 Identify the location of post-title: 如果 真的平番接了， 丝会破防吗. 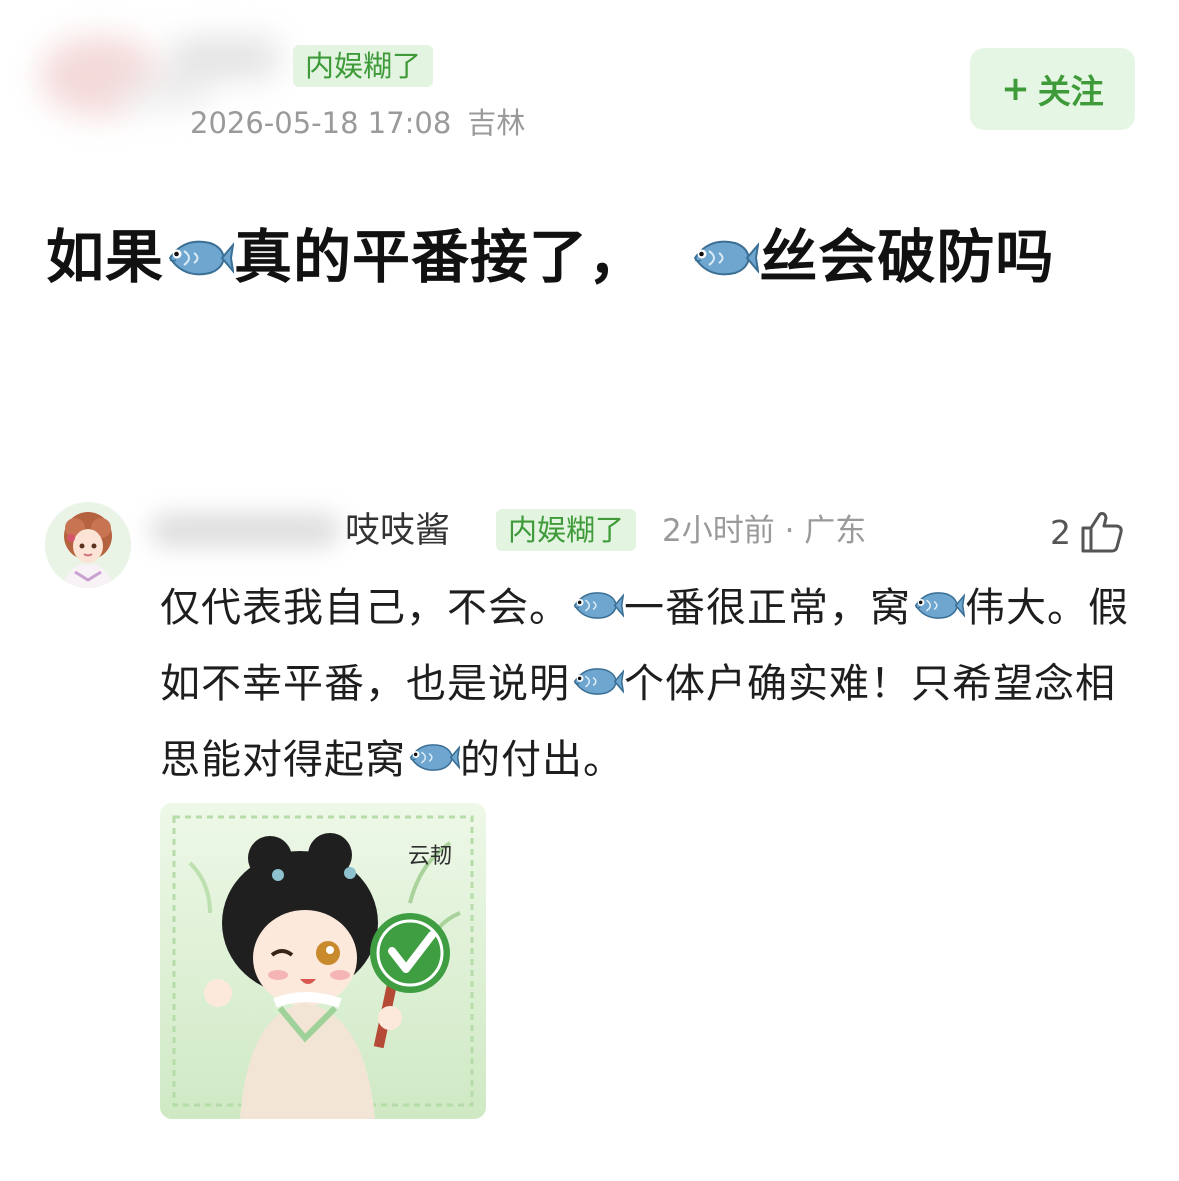
(591, 260).